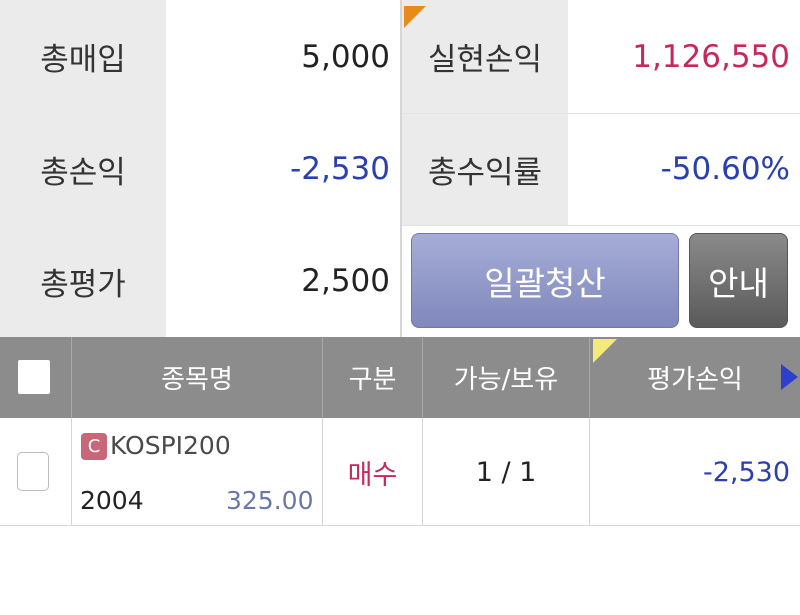 The height and width of the screenshot is (615, 800). I want to click on order-type: 매수, so click(372, 475).